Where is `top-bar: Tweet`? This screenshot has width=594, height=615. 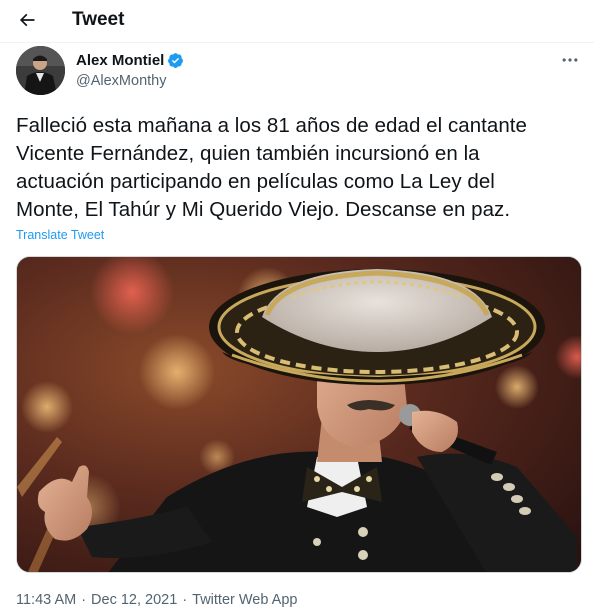
top-bar: Tweet is located at coordinates (297, 21).